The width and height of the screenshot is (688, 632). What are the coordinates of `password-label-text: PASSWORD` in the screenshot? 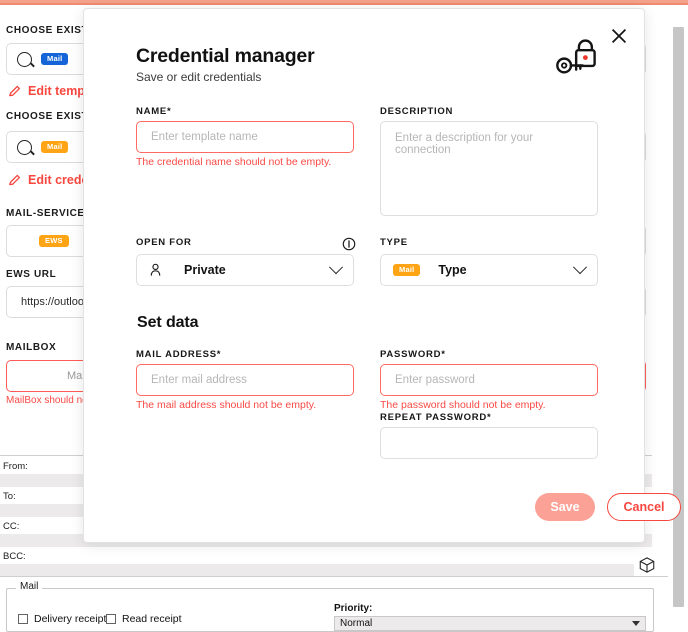 It's located at (411, 354).